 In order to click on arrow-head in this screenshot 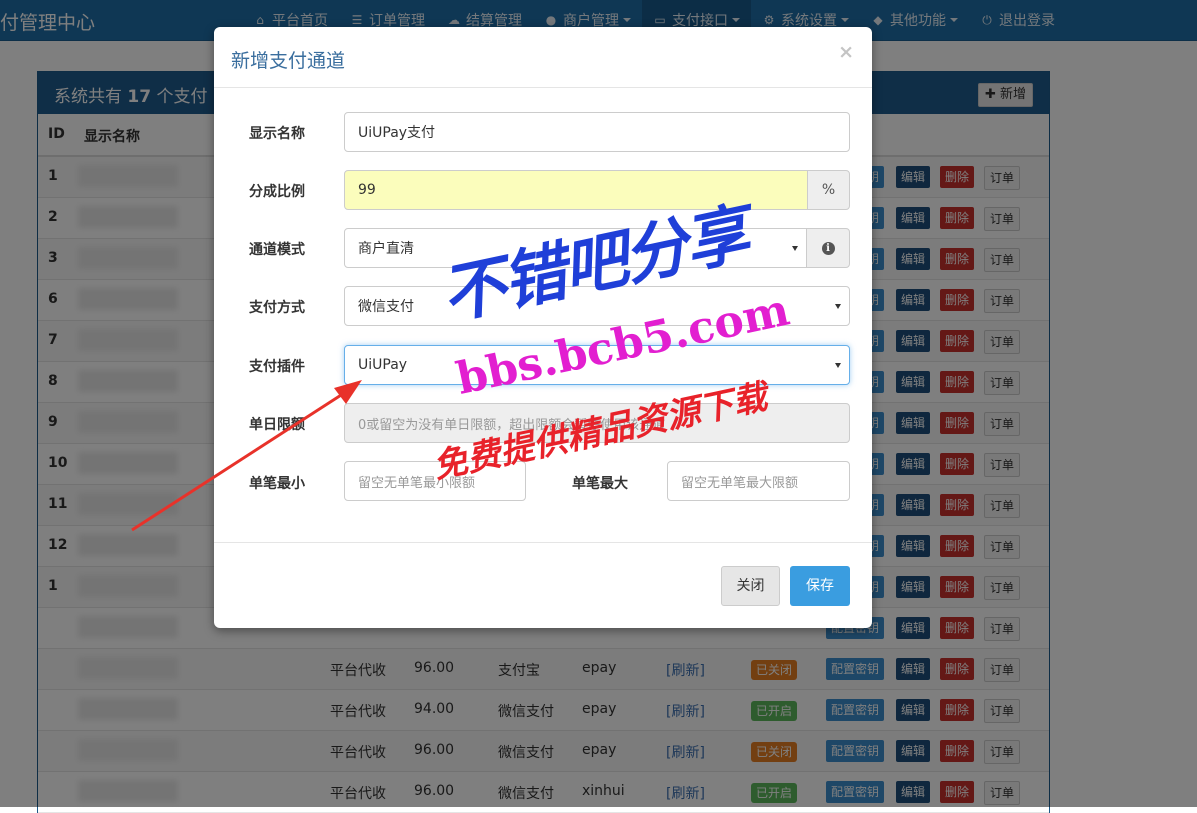, I will do `click(348, 392)`.